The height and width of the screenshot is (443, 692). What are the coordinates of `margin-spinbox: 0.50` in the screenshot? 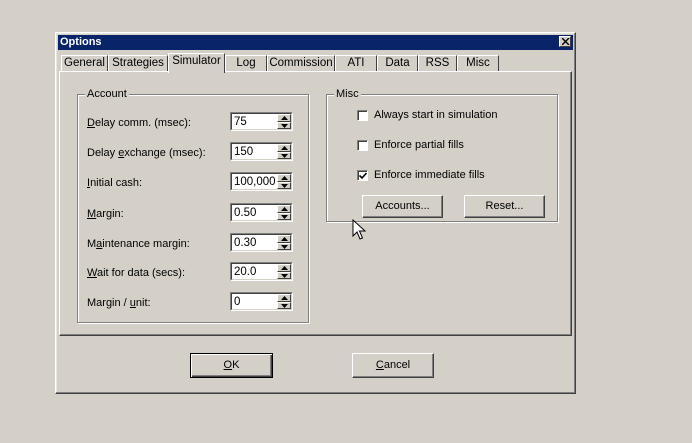 It's located at (261, 212).